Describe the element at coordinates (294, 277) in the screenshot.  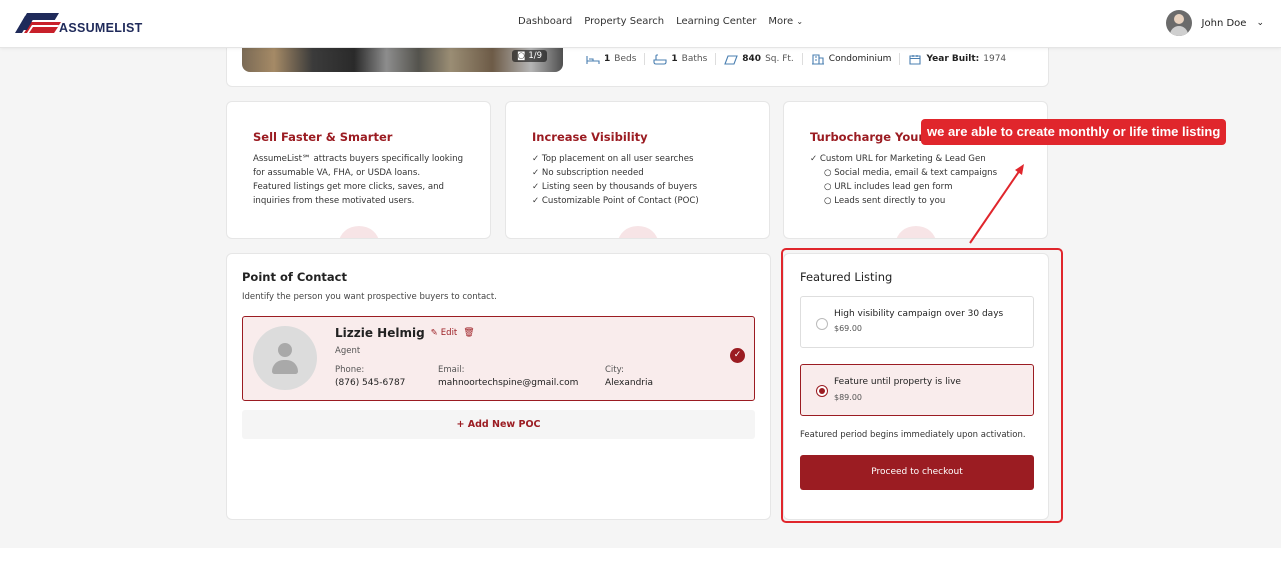
I see `poc-title: Point of Contact` at that location.